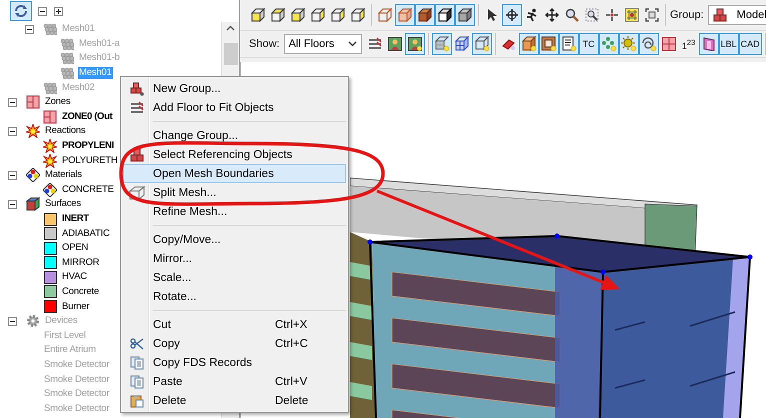  What do you see at coordinates (90, 160) in the screenshot?
I see `tree-item: POLYURETH` at bounding box center [90, 160].